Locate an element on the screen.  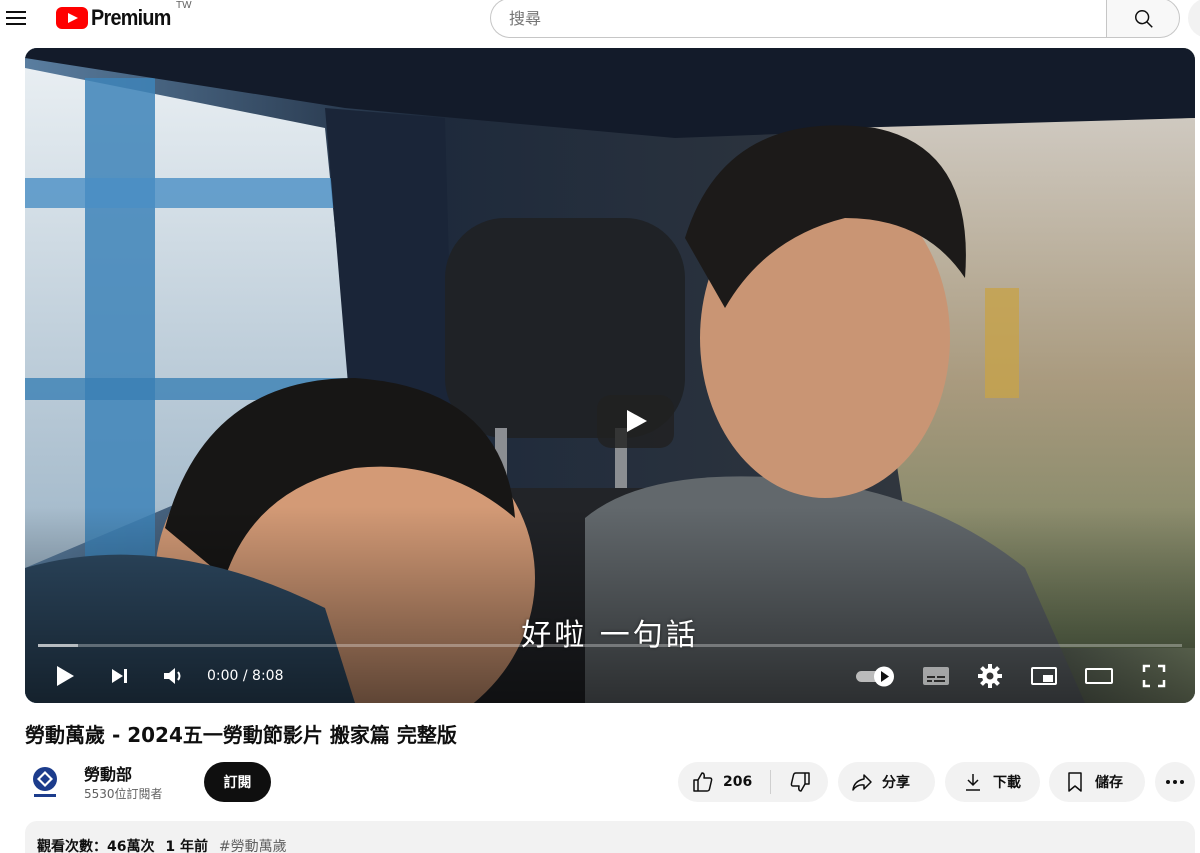
masthead: Premium TW is located at coordinates (600, 20).